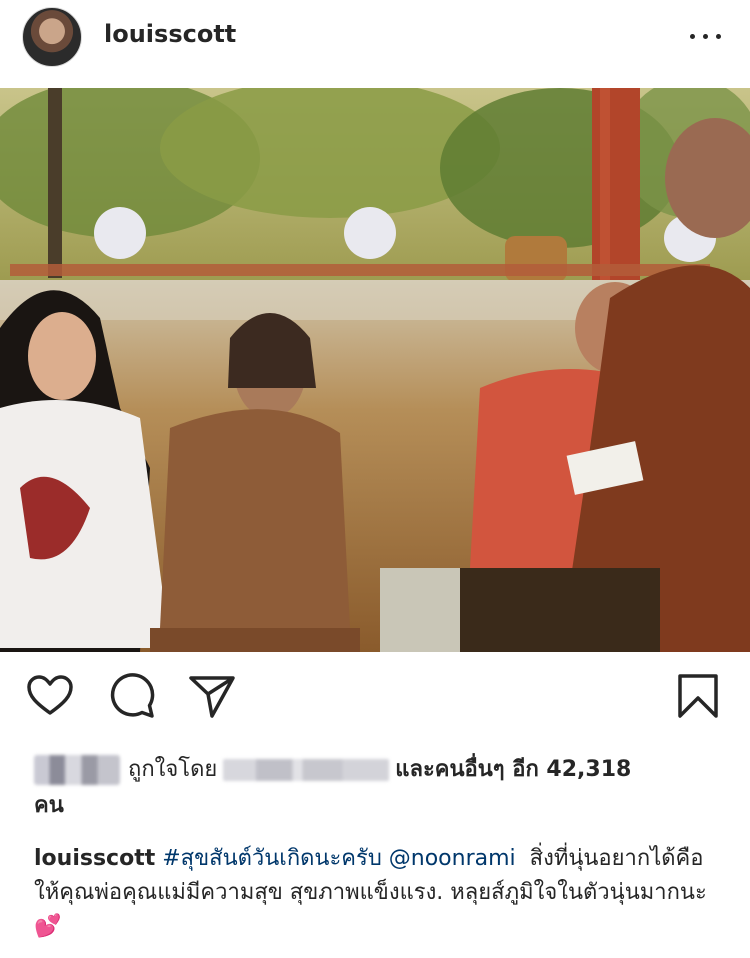 The image size is (750, 958). Describe the element at coordinates (212, 696) in the screenshot. I see `send-icon` at that location.